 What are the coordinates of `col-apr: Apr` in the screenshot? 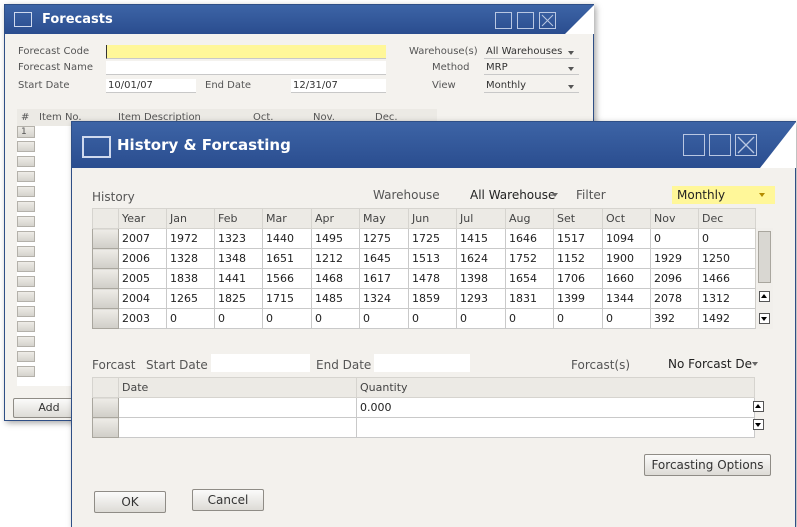 It's located at (335, 218).